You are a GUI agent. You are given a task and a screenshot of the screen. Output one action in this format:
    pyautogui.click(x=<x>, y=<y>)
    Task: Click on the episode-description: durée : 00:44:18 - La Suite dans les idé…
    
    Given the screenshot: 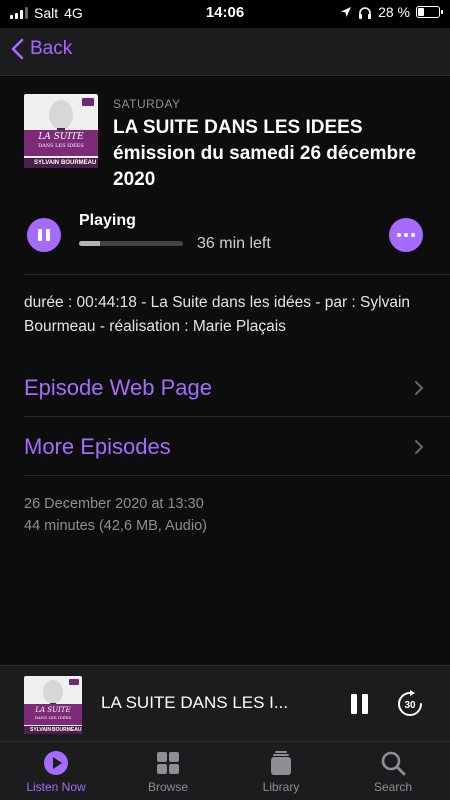 What is the action you would take?
    pyautogui.click(x=217, y=314)
    